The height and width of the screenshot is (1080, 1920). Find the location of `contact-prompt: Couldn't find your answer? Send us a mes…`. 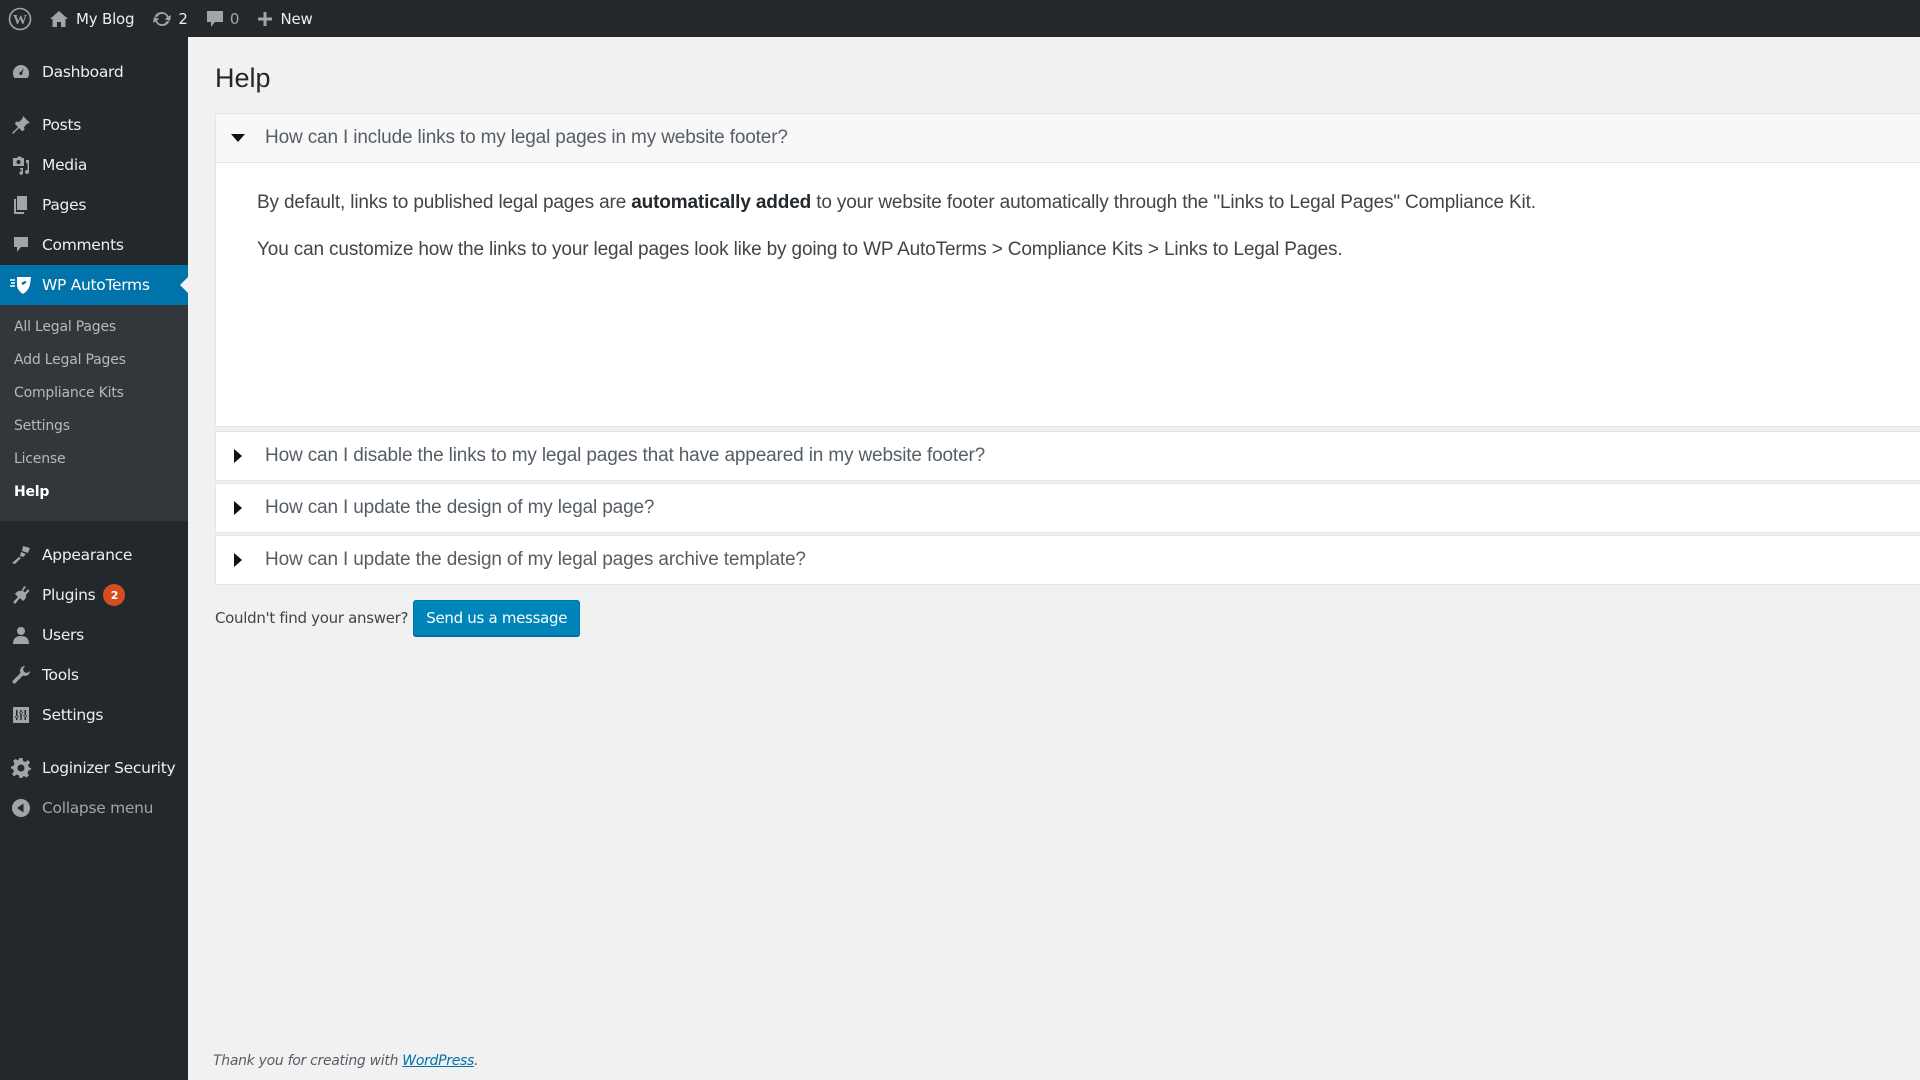

contact-prompt: Couldn't find your answer? Send us a mes… is located at coordinates (398, 618).